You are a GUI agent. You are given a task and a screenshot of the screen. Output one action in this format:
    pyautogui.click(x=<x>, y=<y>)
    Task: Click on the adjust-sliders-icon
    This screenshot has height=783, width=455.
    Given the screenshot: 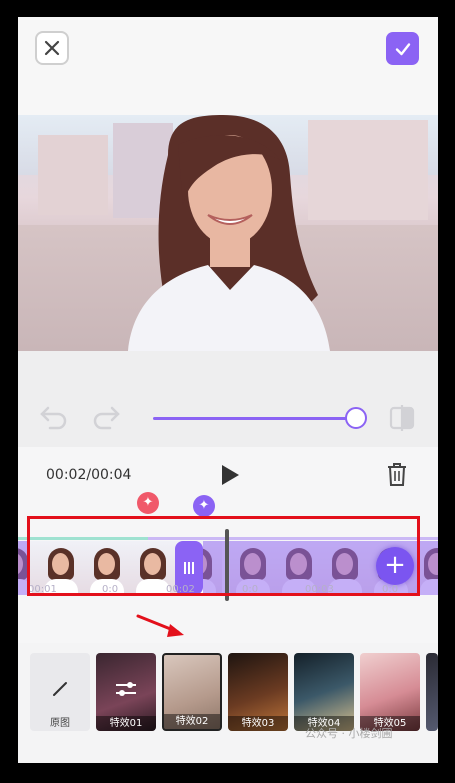 What is the action you would take?
    pyautogui.click(x=126, y=689)
    